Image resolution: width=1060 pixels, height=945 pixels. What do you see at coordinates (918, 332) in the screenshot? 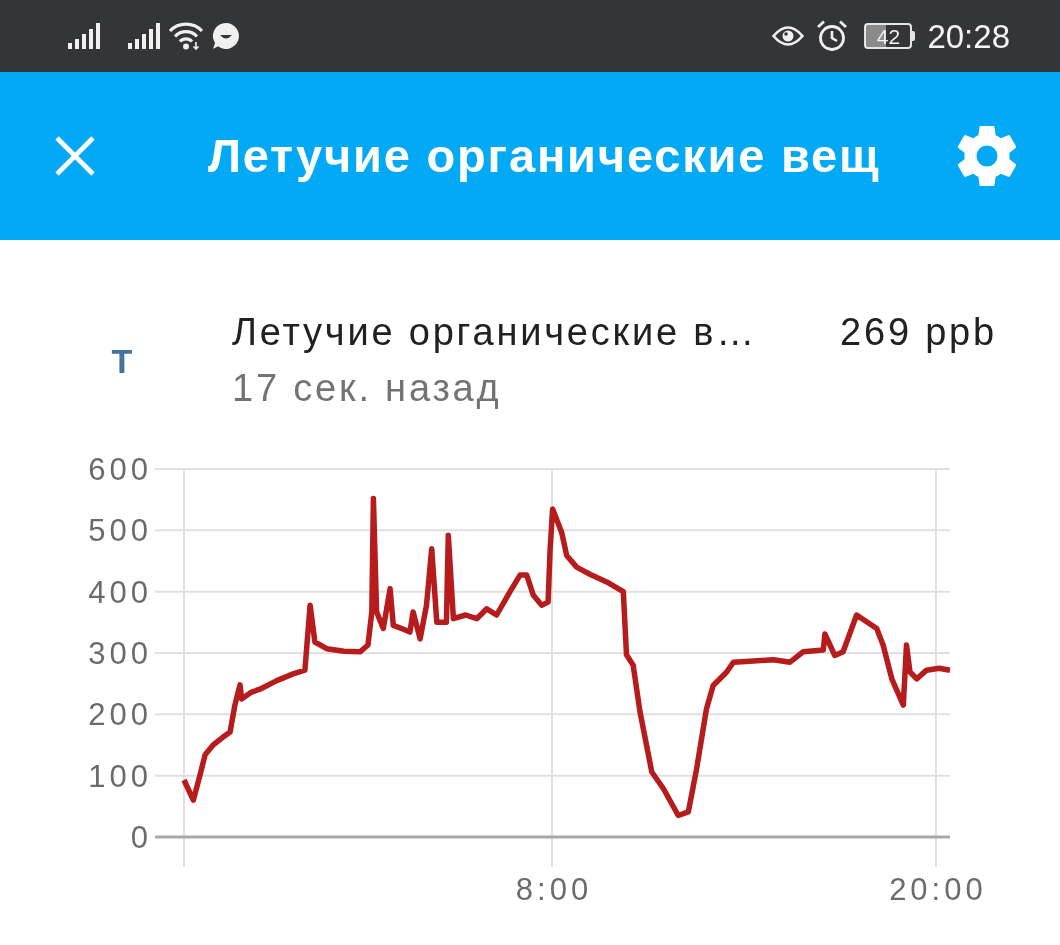
I see `entity-state: 269 ppb` at bounding box center [918, 332].